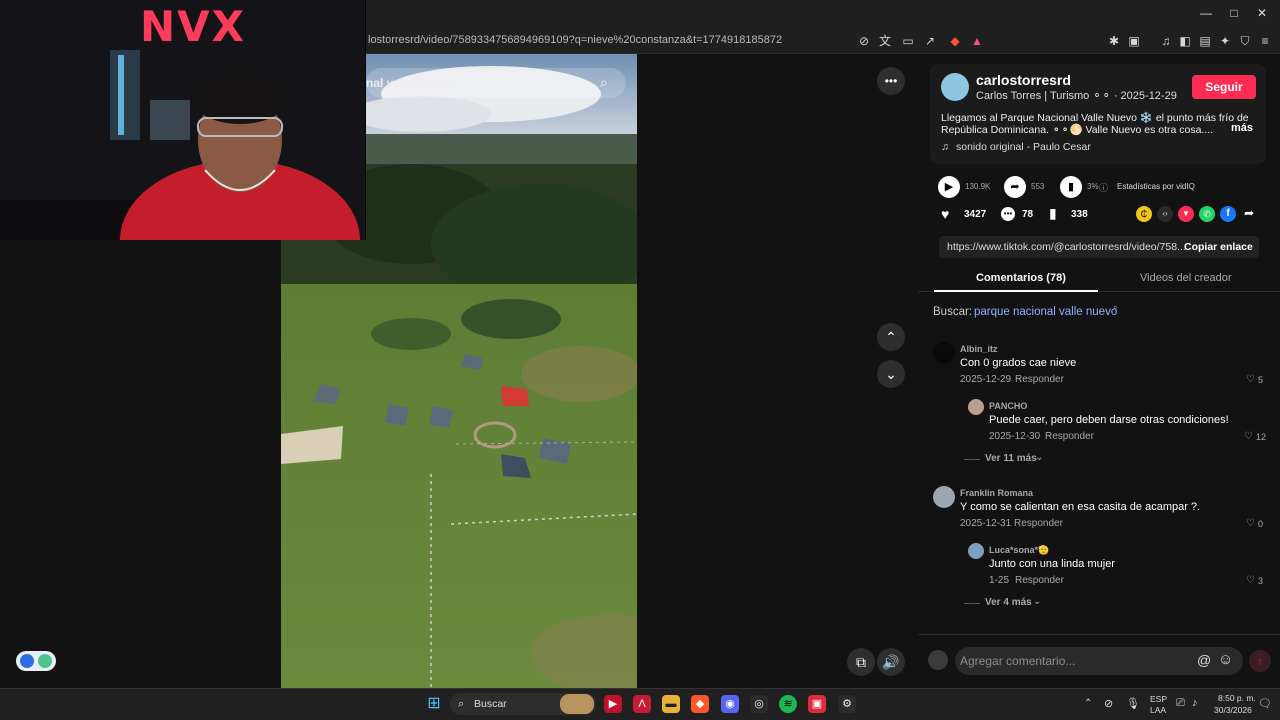  What do you see at coordinates (671, 704) in the screenshot?
I see `file-explorer-icon: ▬` at bounding box center [671, 704].